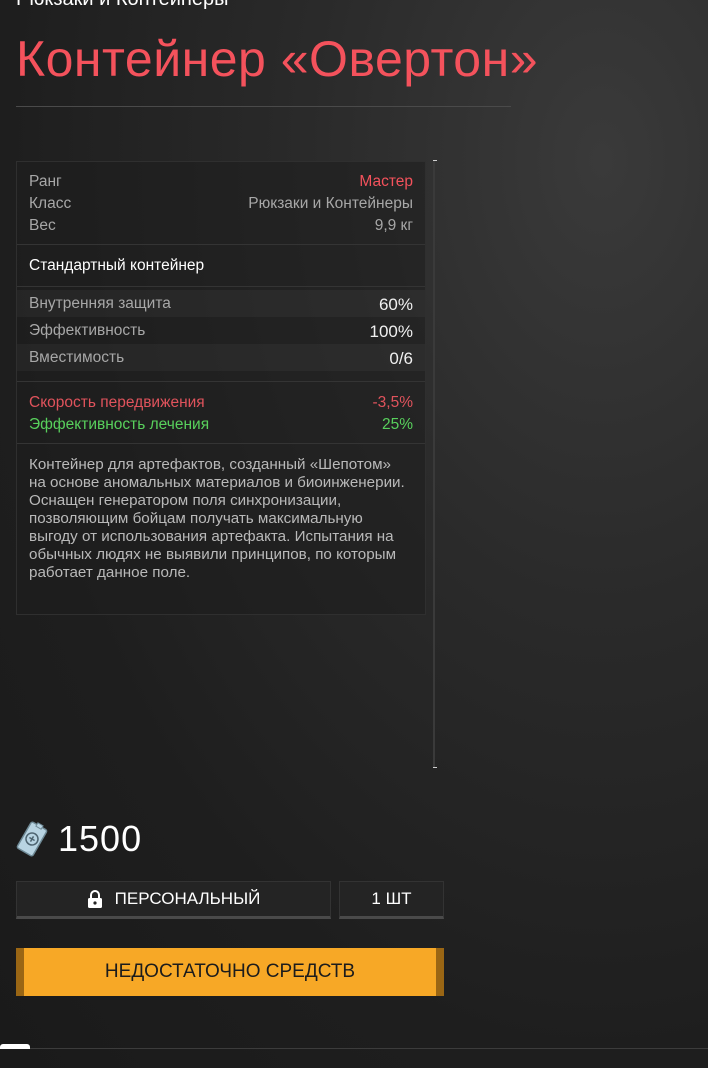 This screenshot has width=708, height=1068. What do you see at coordinates (221, 226) in the screenshot?
I see `weight-row: Вес 9,9 кг` at bounding box center [221, 226].